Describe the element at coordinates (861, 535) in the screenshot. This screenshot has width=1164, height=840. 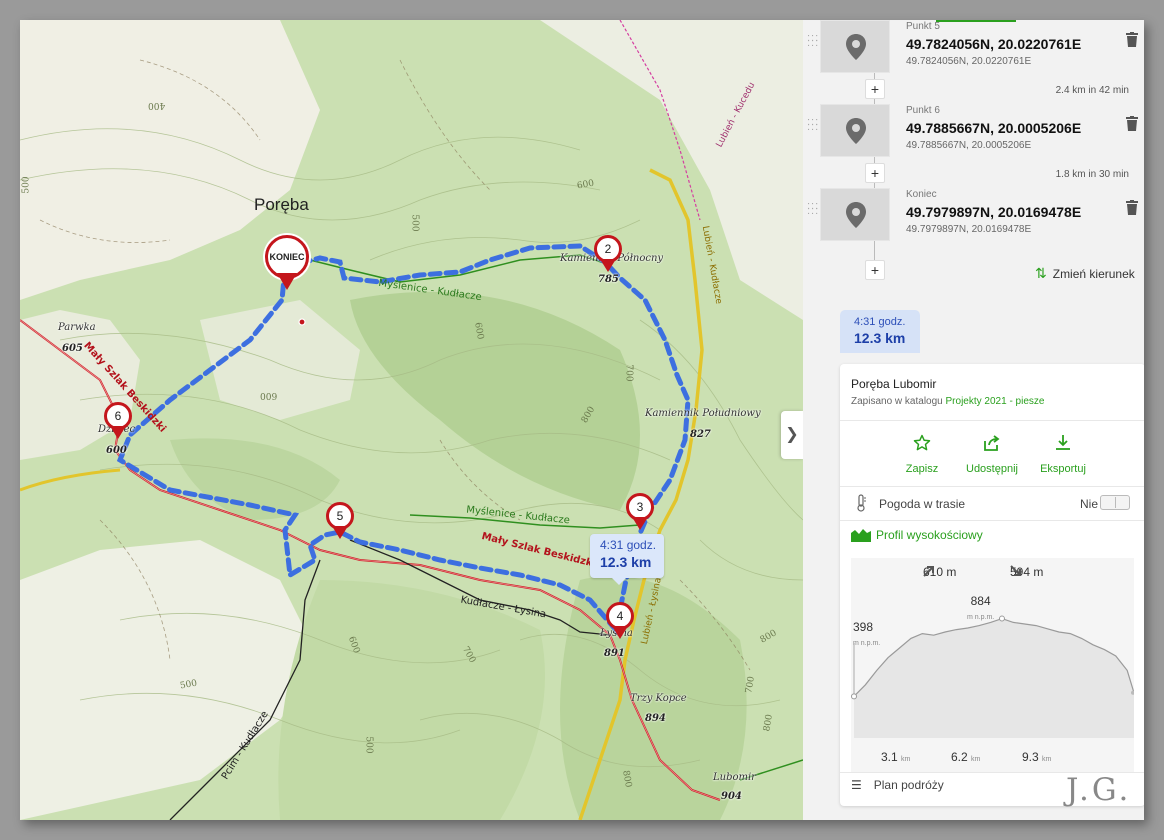
I see `mountain-icon` at that location.